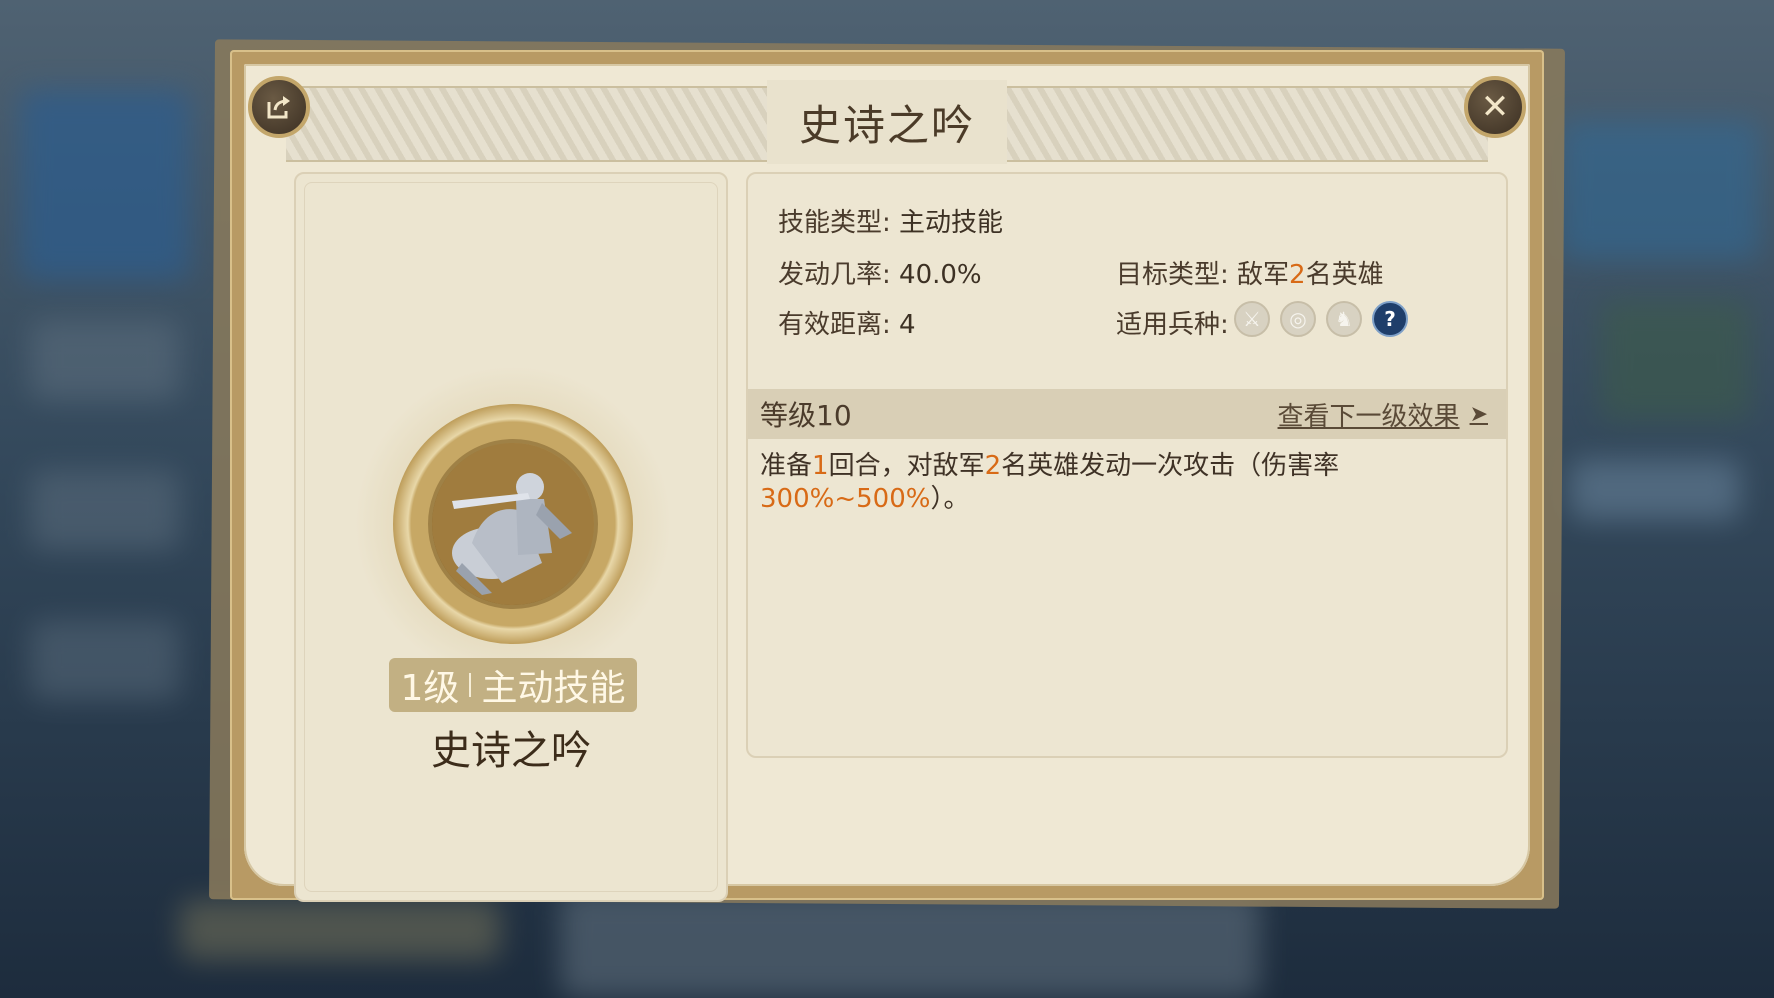 The width and height of the screenshot is (1774, 998). I want to click on skill-type-tag: 主动技能, so click(553, 688).